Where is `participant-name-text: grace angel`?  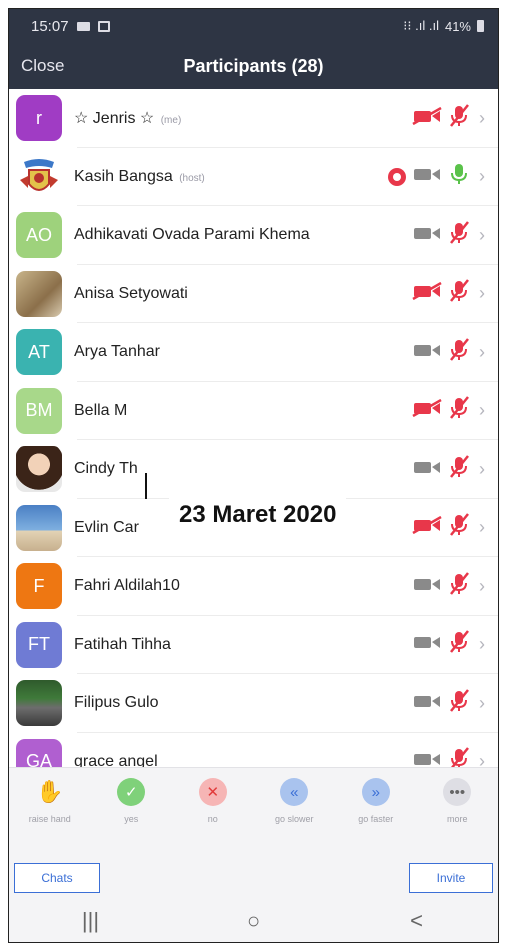 participant-name-text: grace angel is located at coordinates (116, 759).